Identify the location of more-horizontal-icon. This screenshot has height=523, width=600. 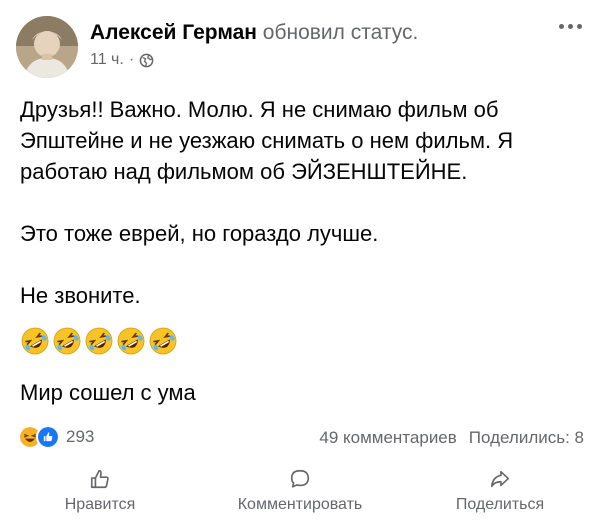
(570, 26).